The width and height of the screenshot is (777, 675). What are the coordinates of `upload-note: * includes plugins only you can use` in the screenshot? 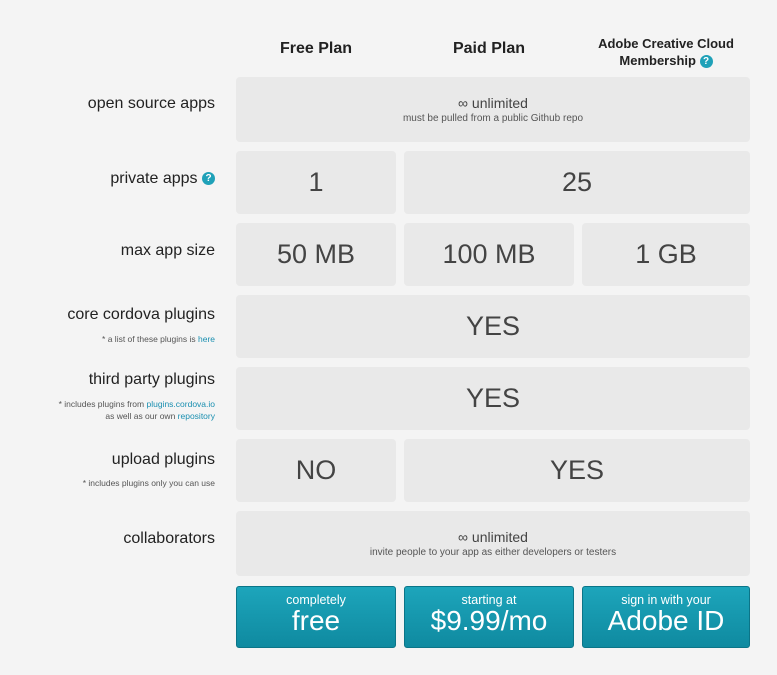 It's located at (148, 483).